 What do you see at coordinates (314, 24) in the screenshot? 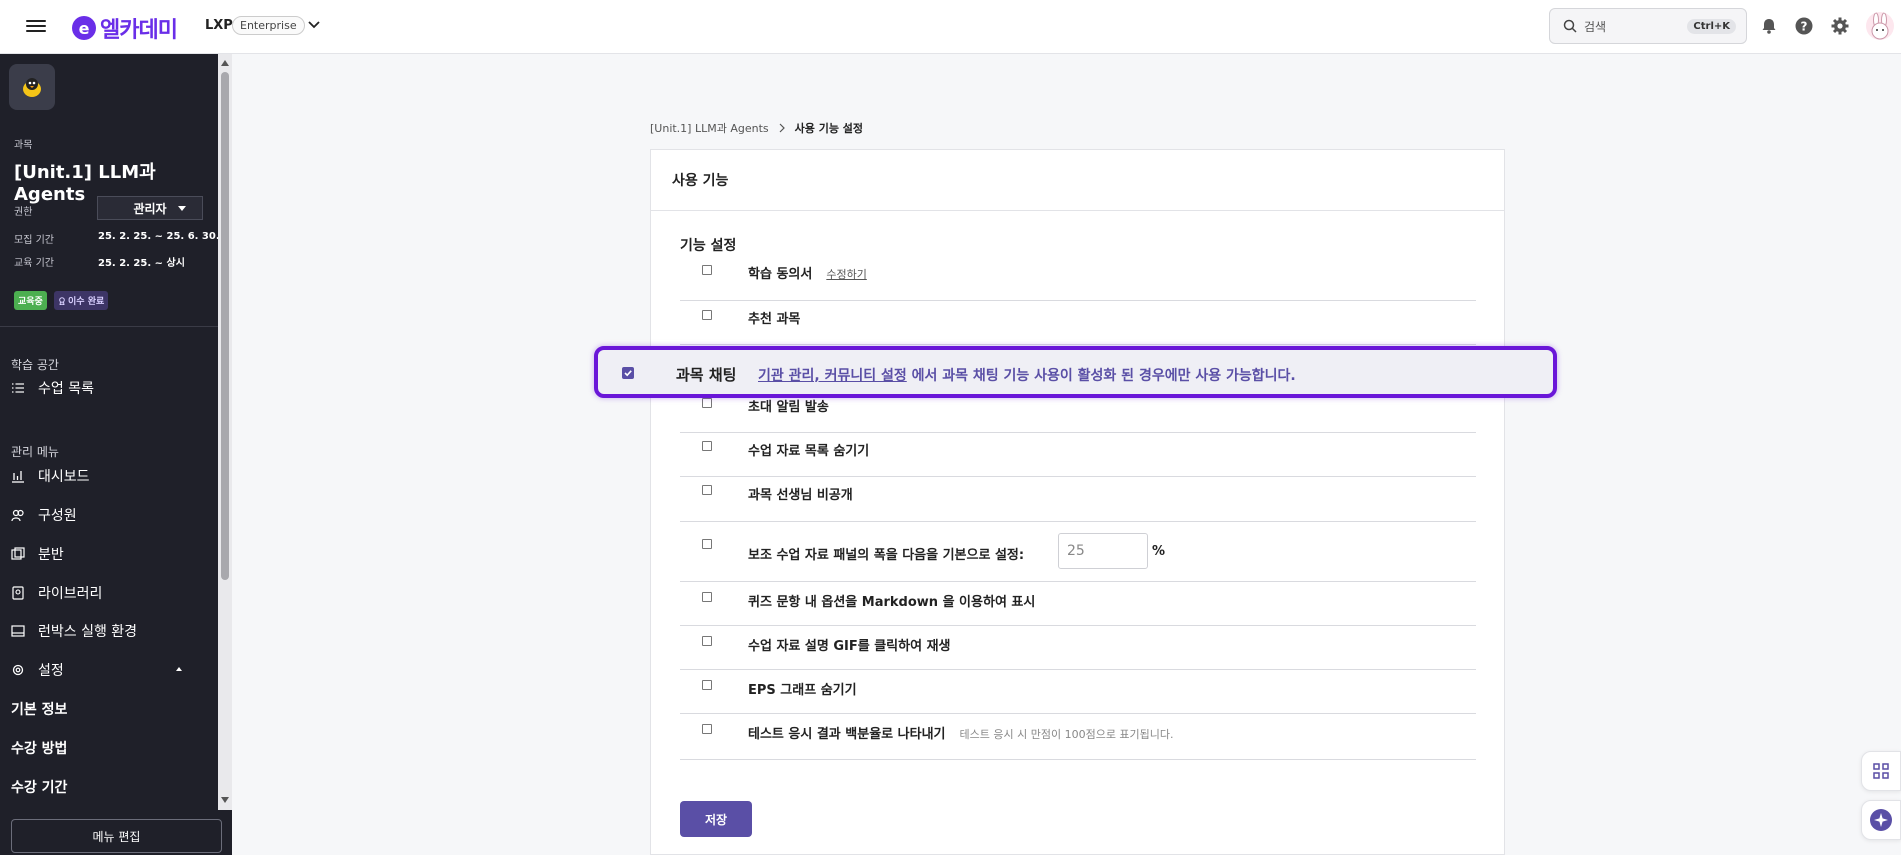
I see `chevron-down-icon` at bounding box center [314, 24].